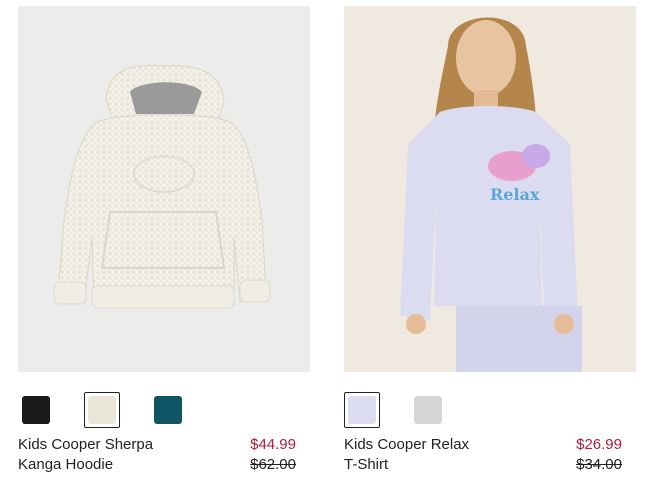 The image size is (652, 484). Describe the element at coordinates (66, 464) in the screenshot. I see `product-name-line2: Kanga Hoodie` at that location.